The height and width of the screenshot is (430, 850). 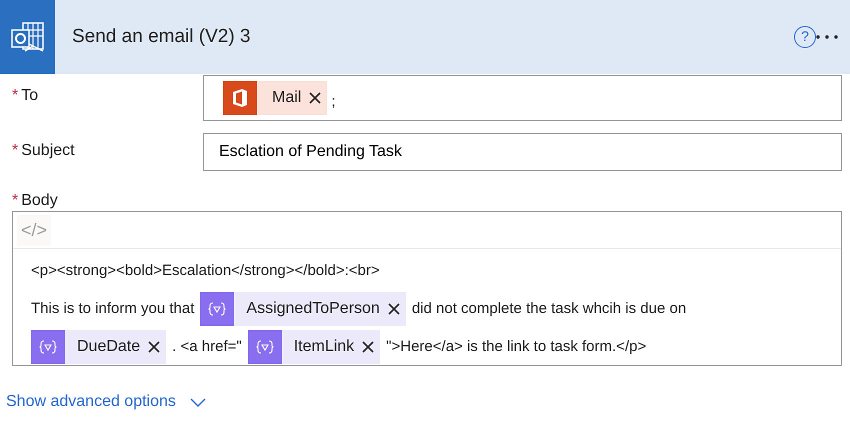 I want to click on field-label: * Subject, so click(x=44, y=151).